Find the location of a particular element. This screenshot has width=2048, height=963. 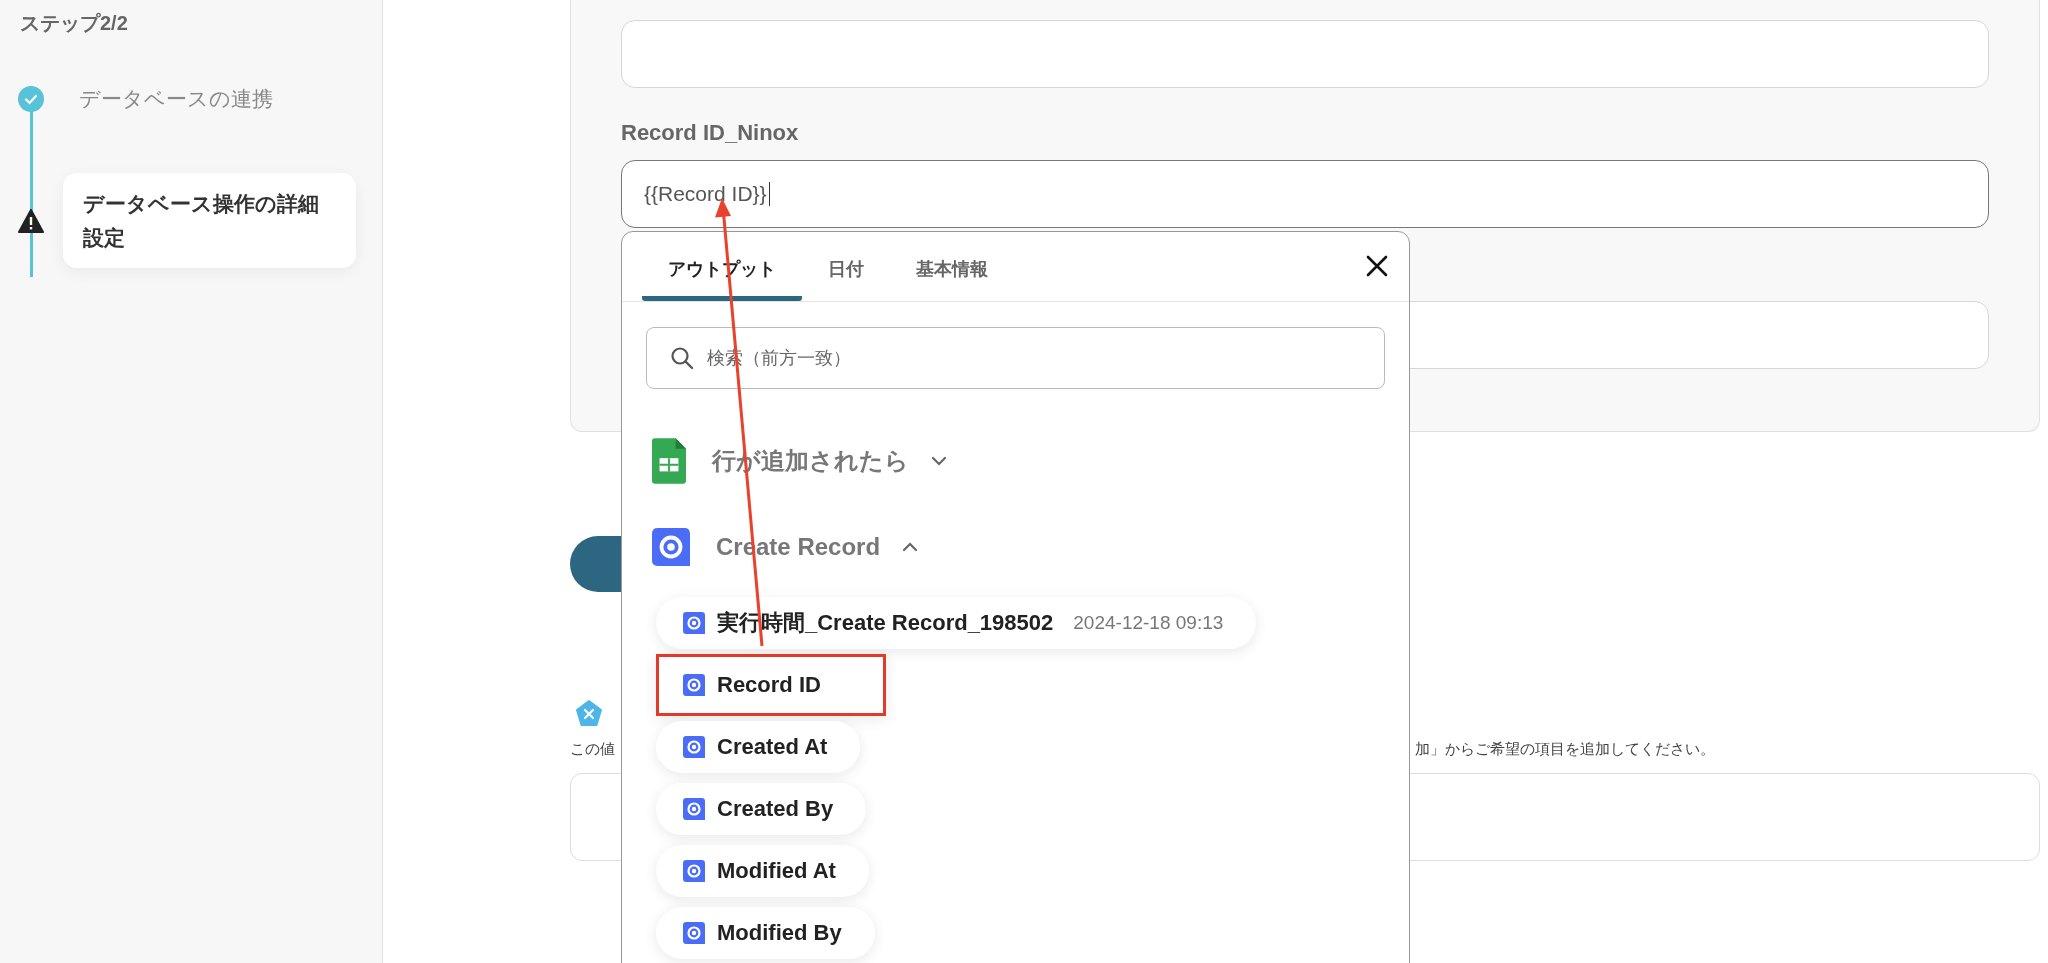

tab: 日付 is located at coordinates (846, 266).